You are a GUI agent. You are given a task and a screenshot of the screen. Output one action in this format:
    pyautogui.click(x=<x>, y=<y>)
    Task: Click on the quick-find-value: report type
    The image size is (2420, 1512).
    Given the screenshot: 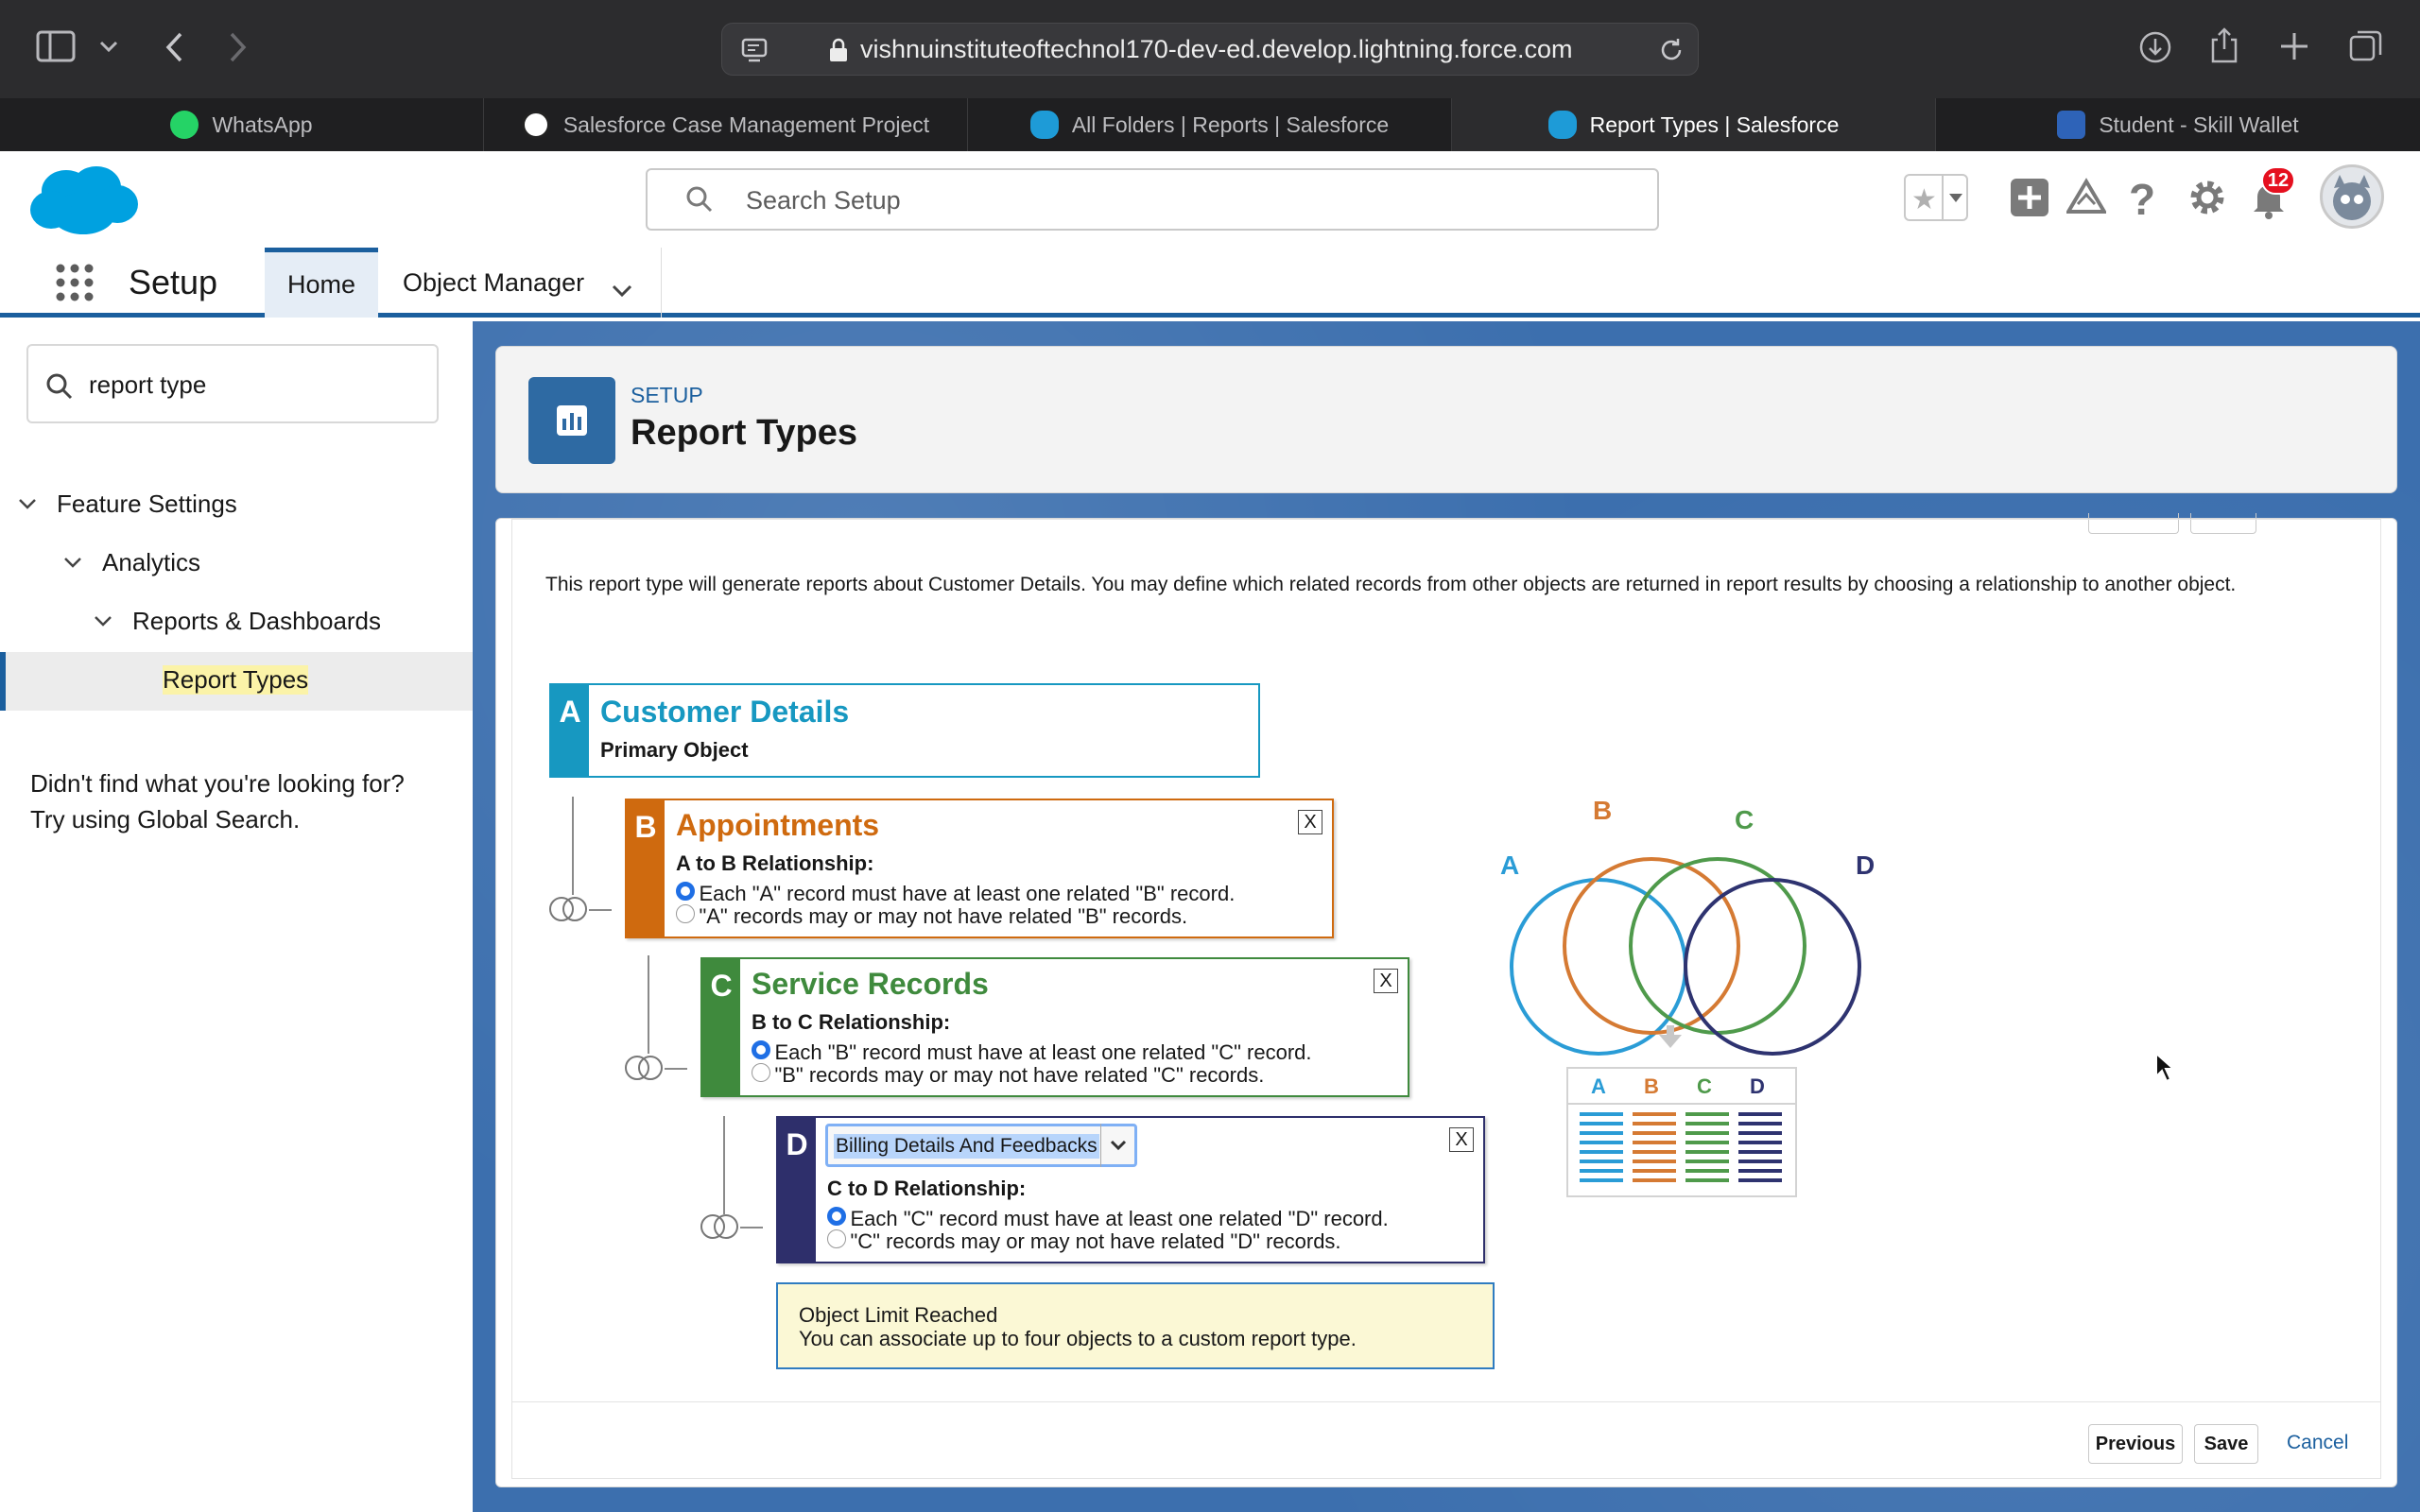 What is the action you would take?
    pyautogui.click(x=148, y=384)
    